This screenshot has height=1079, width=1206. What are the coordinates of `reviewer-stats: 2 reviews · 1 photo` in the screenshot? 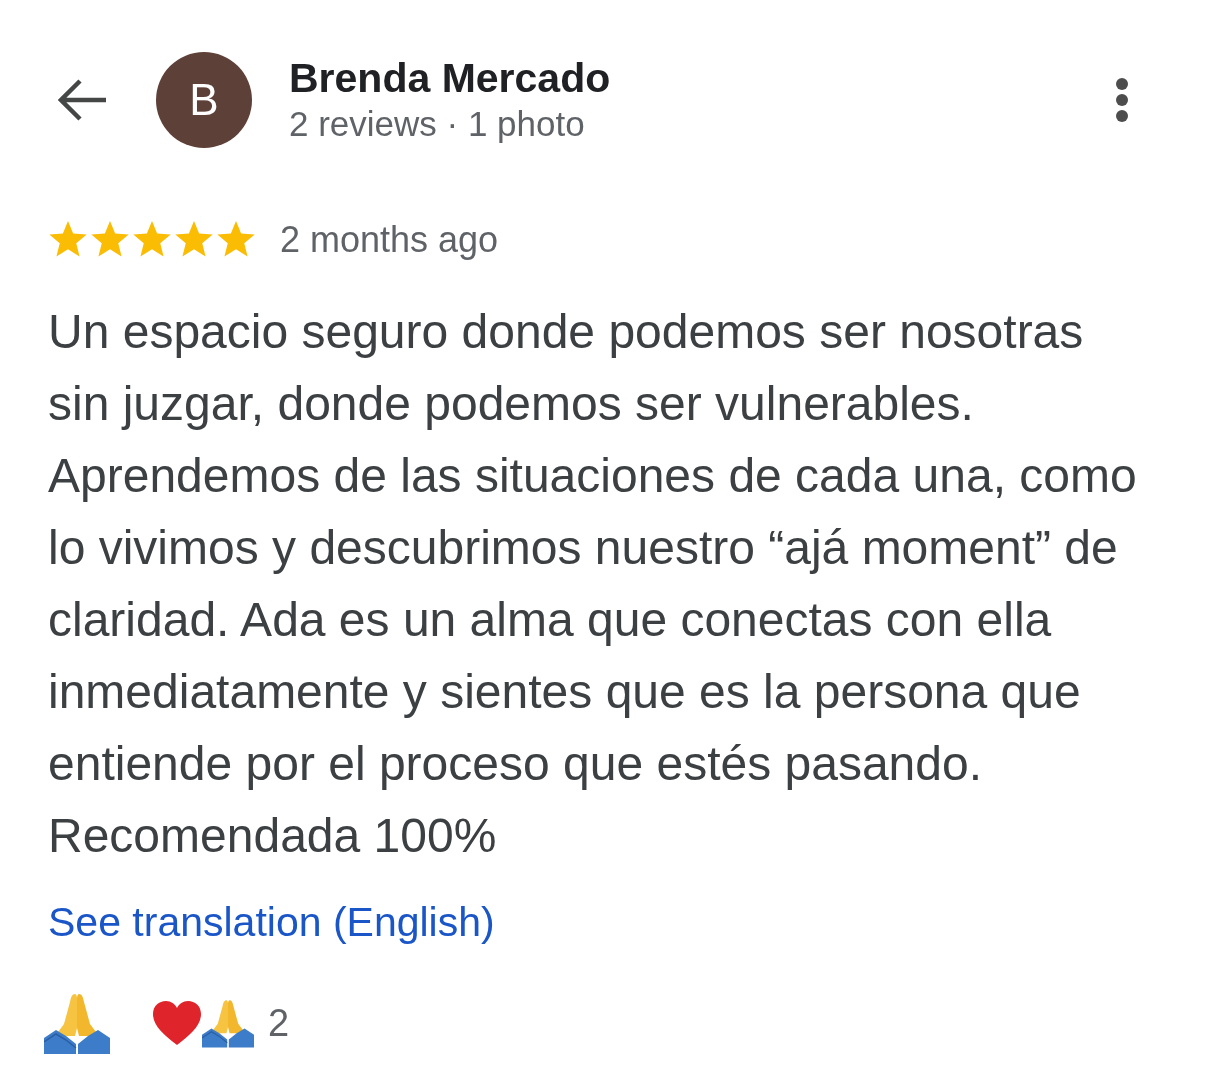 It's located at (437, 124).